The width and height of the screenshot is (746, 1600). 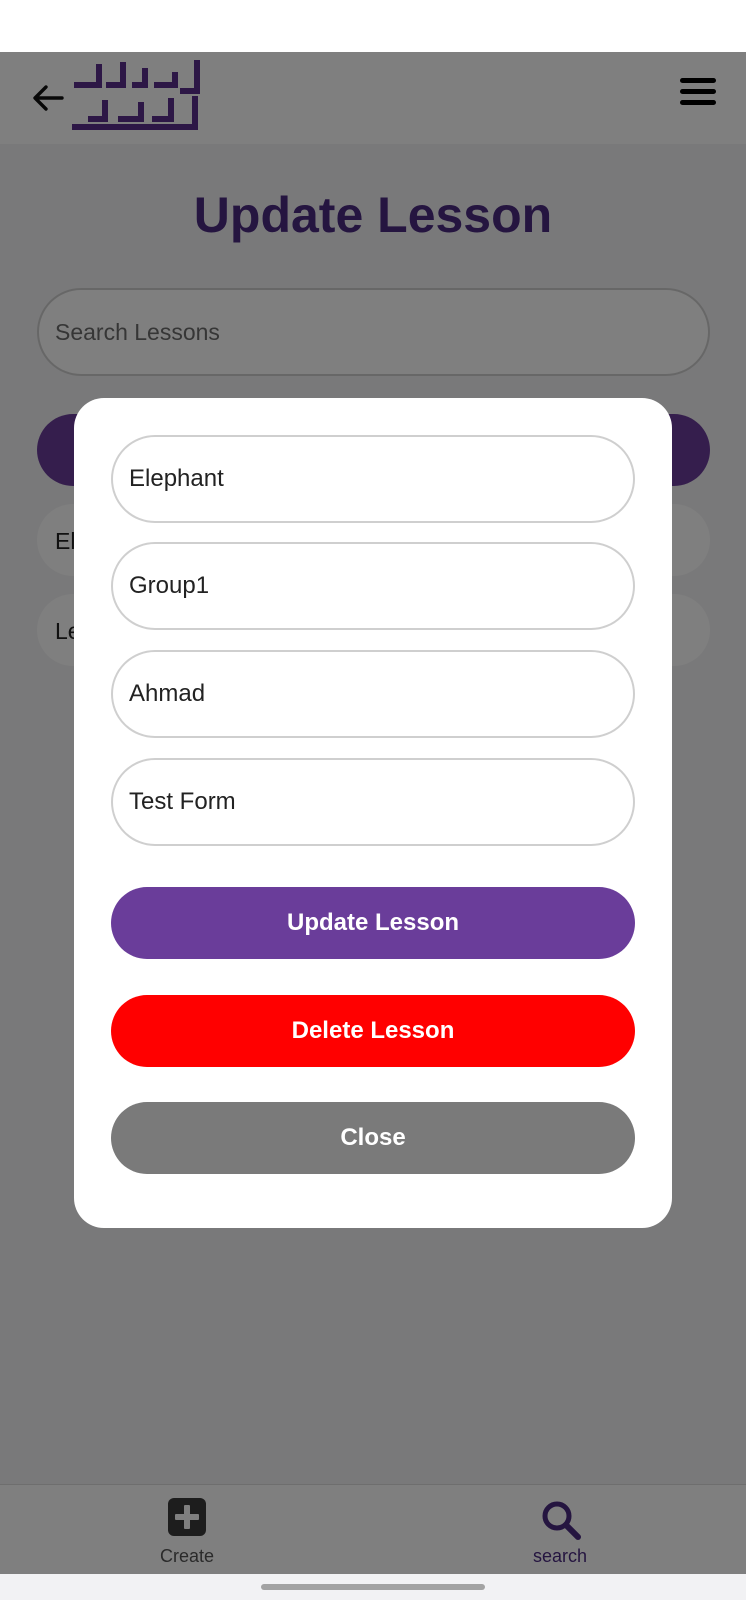 I want to click on teacher-field, so click(x=373, y=694).